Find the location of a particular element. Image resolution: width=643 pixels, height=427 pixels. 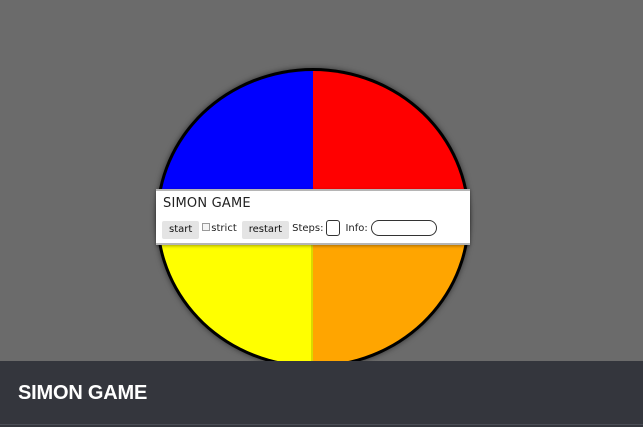

controls-row: start strict restart Steps: Info: is located at coordinates (299, 228).